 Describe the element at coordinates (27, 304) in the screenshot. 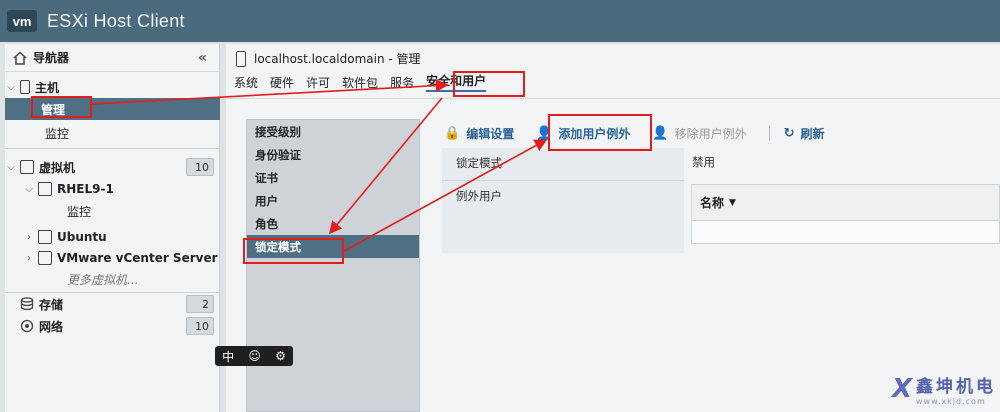

I see `storage-icon` at that location.